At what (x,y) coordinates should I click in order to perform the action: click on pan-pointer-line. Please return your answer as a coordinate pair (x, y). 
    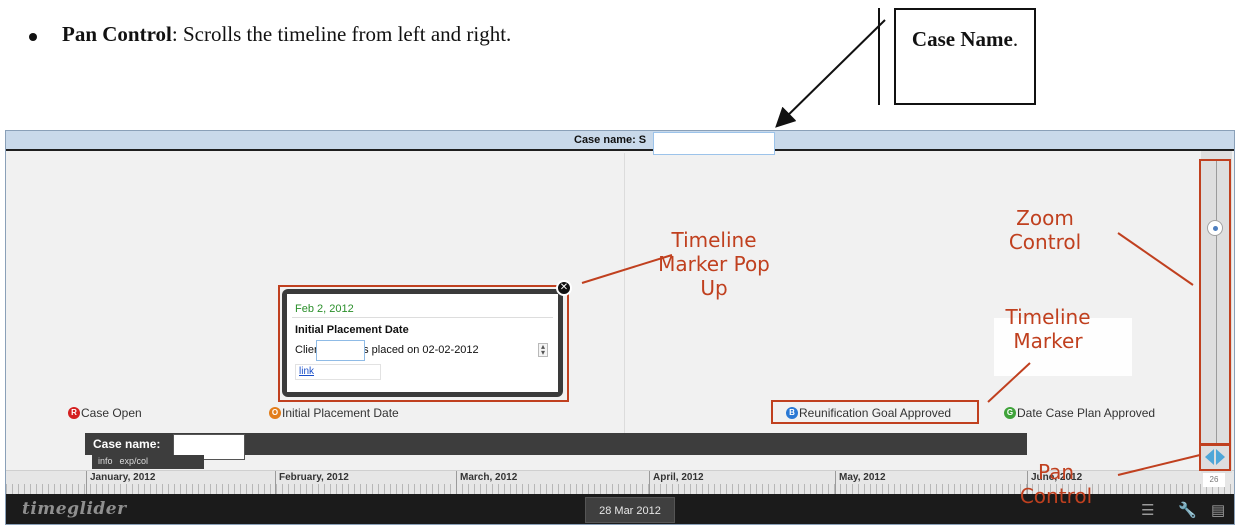
    Looking at the image, I should click on (1159, 465).